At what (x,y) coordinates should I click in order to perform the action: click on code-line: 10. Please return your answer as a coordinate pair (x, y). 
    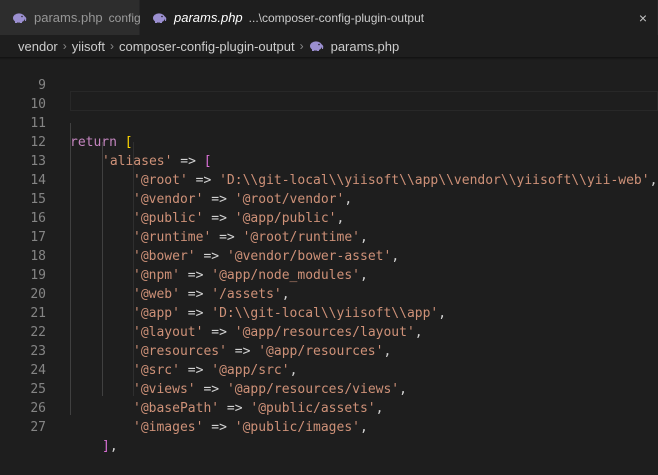
    Looking at the image, I should click on (329, 94).